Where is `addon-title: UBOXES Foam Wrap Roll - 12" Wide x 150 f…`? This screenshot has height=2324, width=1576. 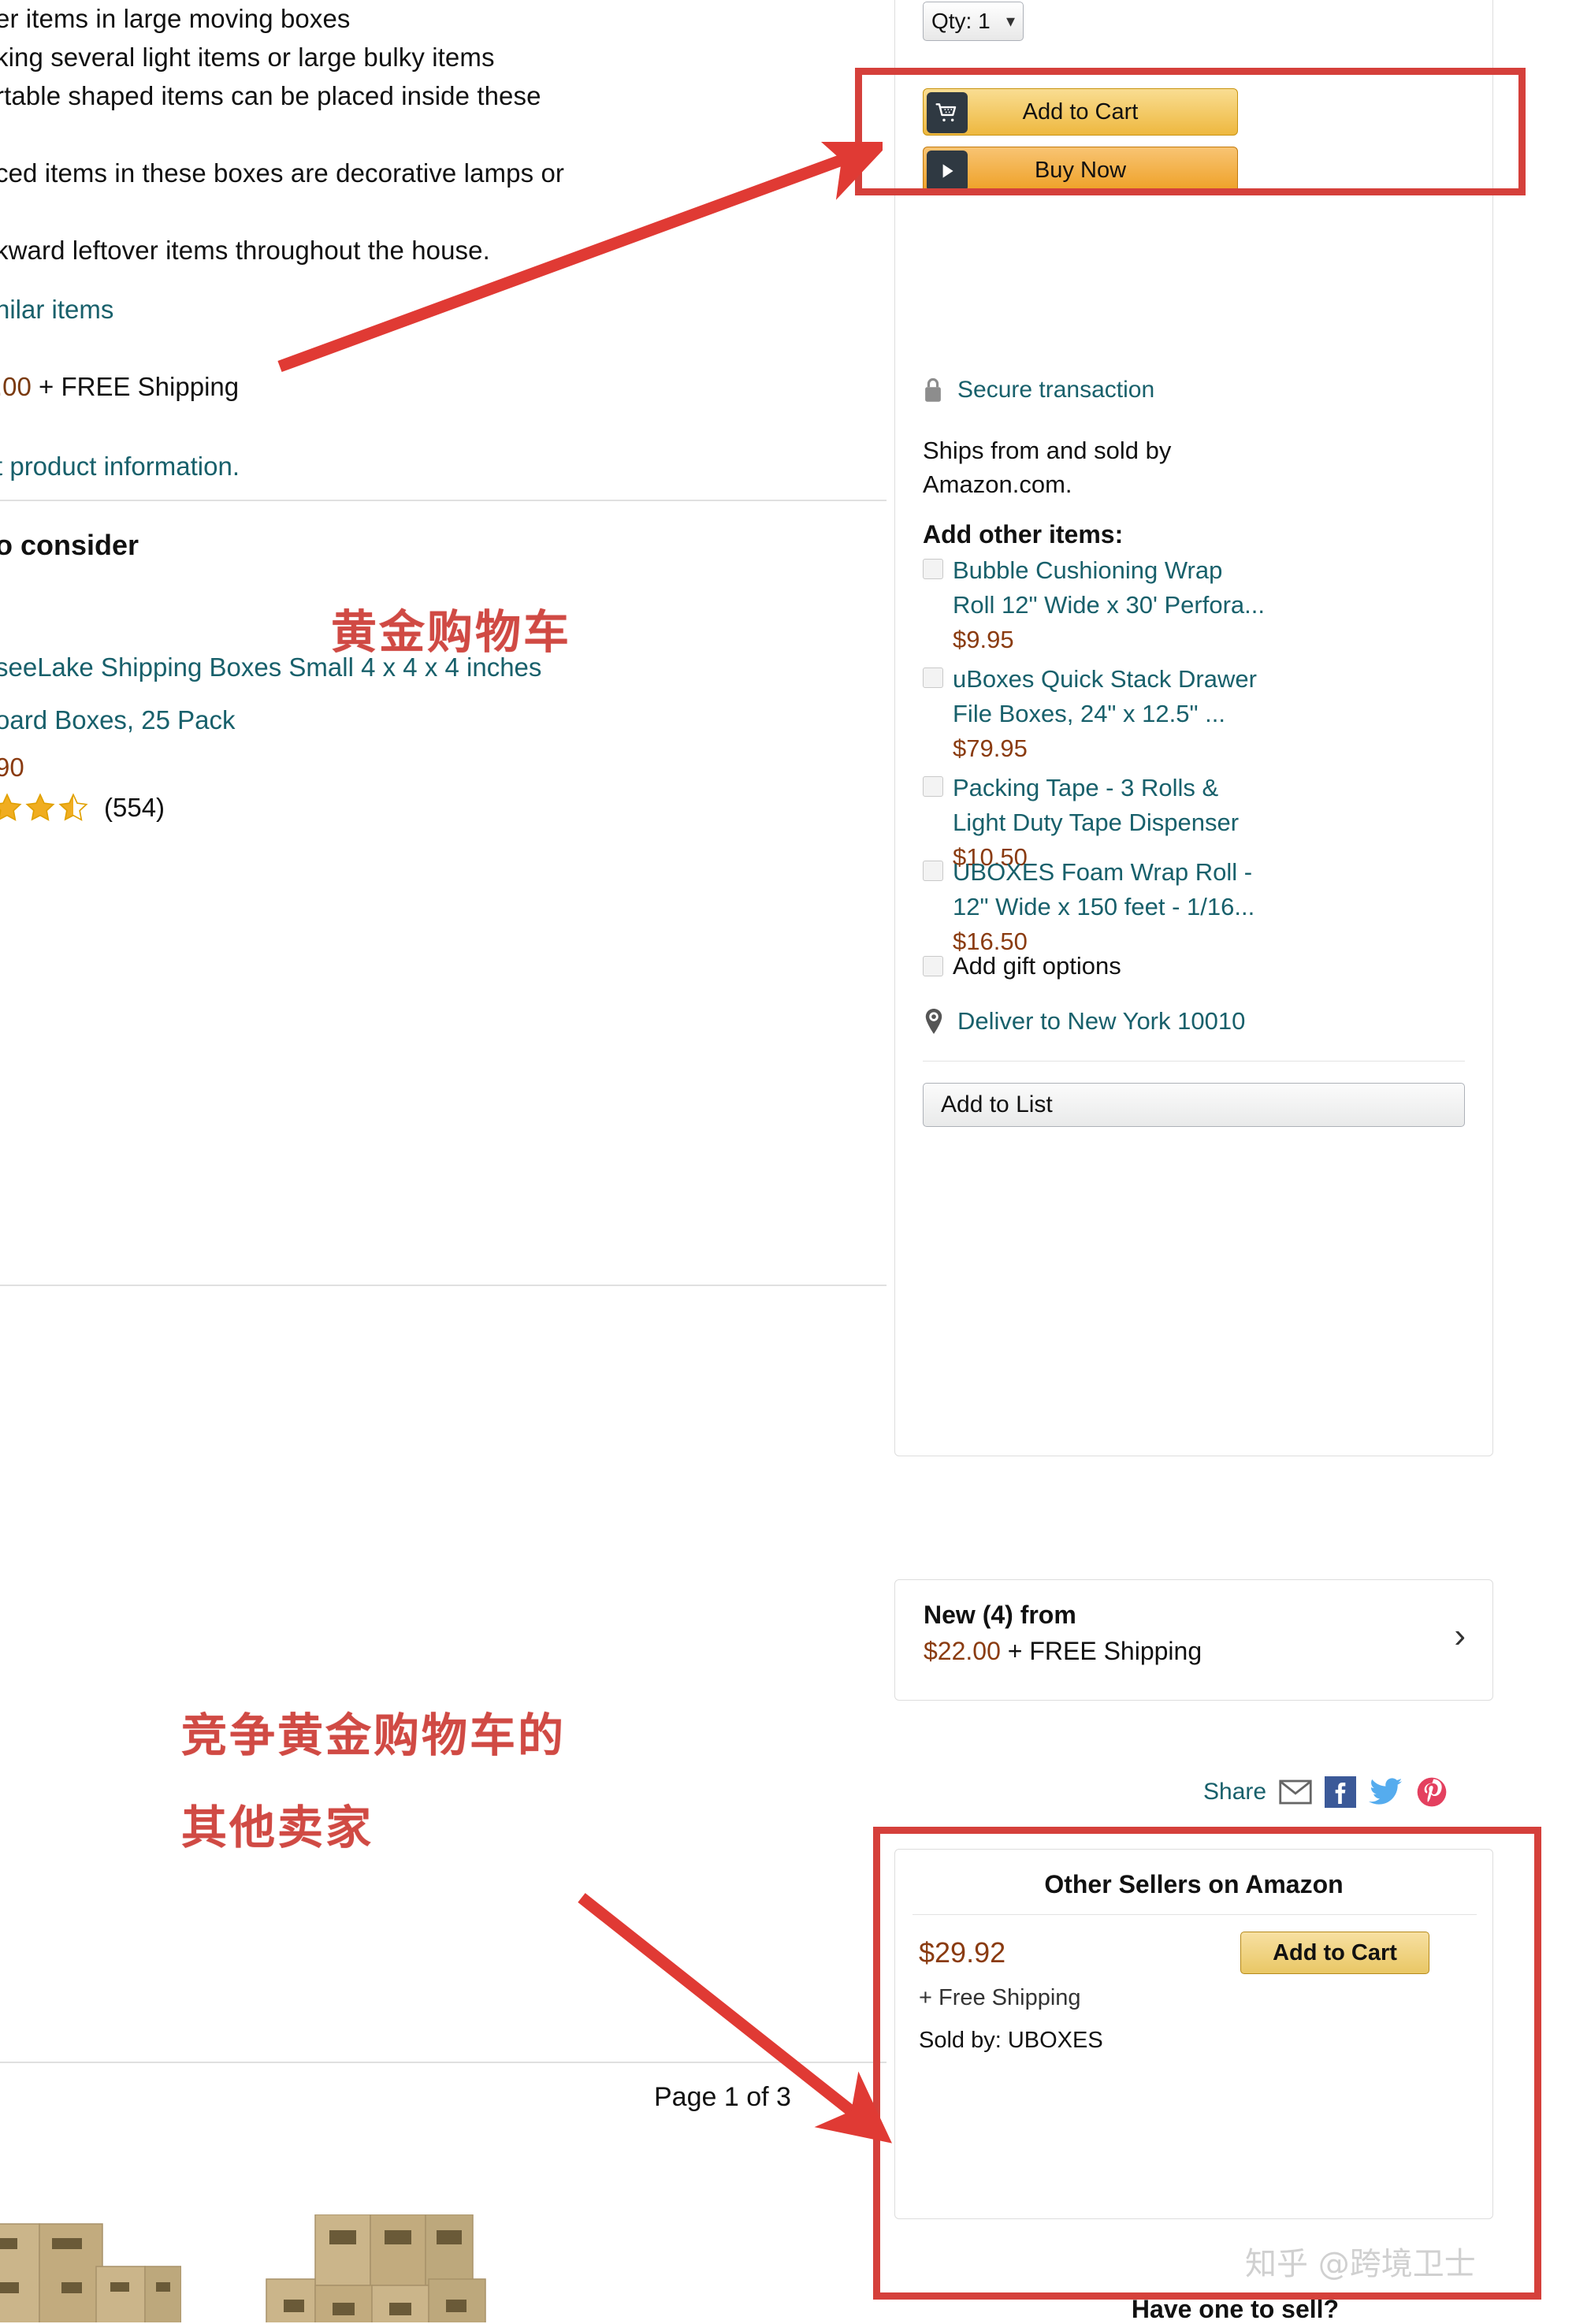 addon-title: UBOXES Foam Wrap Roll - 12" Wide x 150 f… is located at coordinates (1104, 889).